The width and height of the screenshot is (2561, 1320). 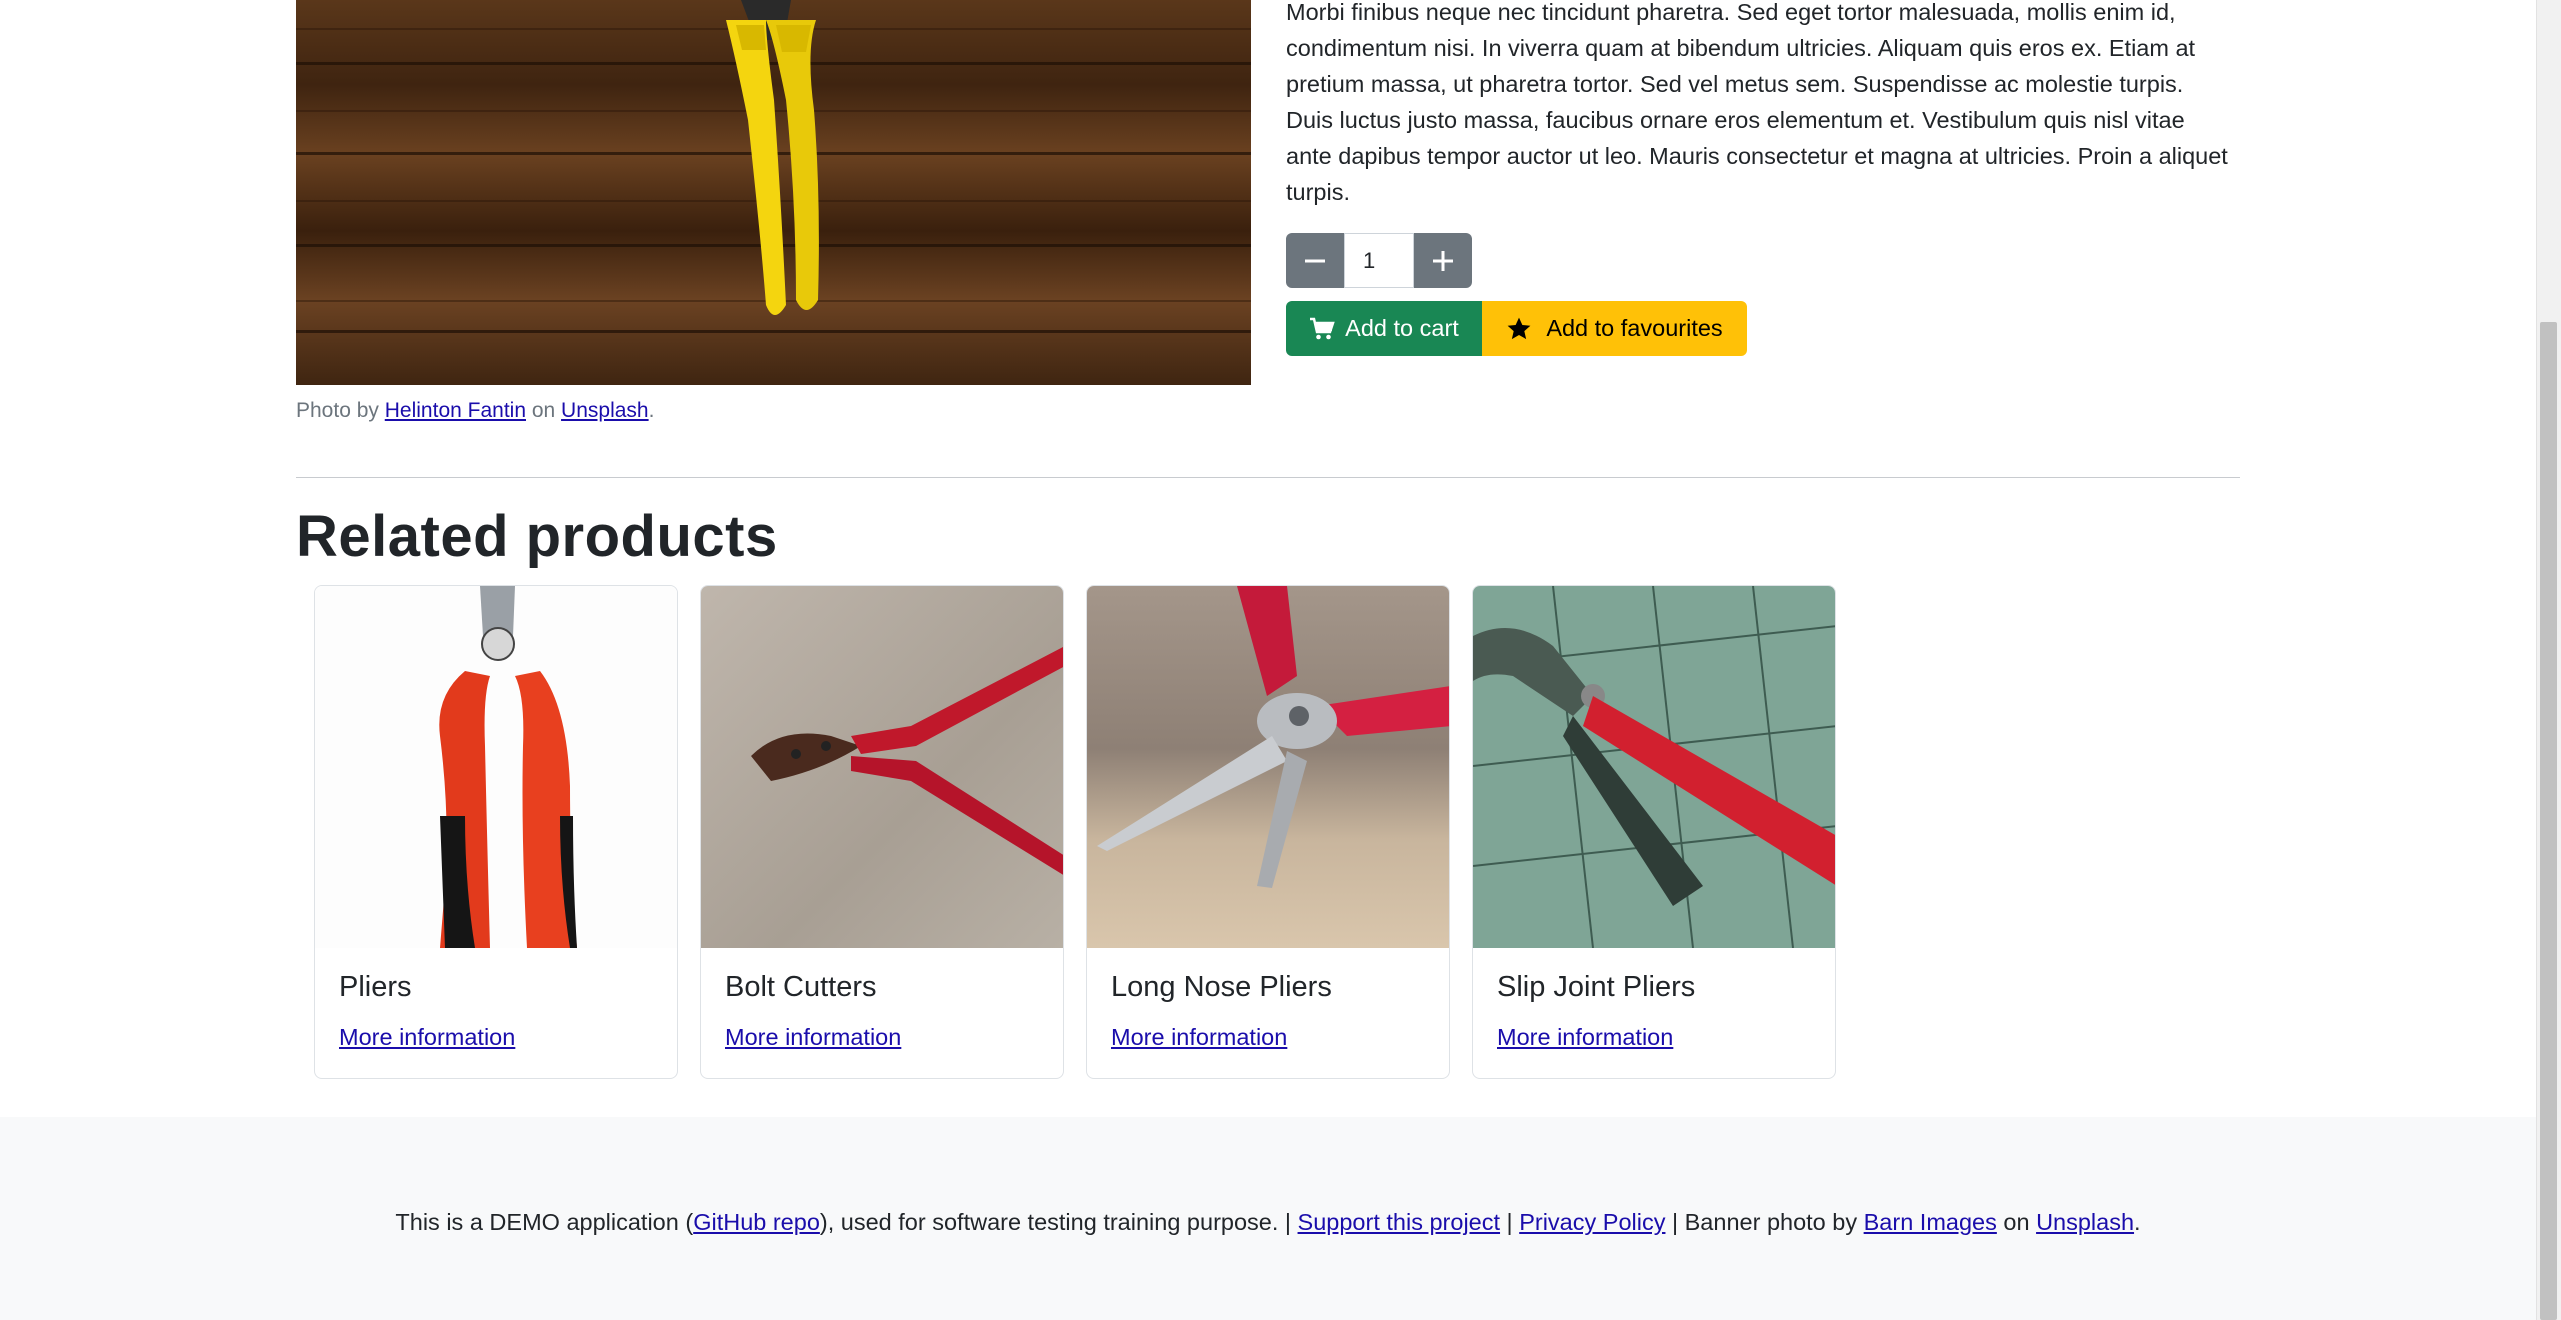 I want to click on github-repo-link: GitHub repo, so click(x=756, y=1222).